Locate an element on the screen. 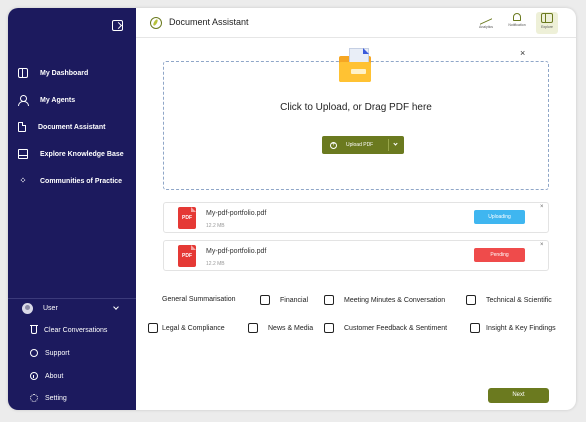  setting-link: Setting is located at coordinates (48, 398).